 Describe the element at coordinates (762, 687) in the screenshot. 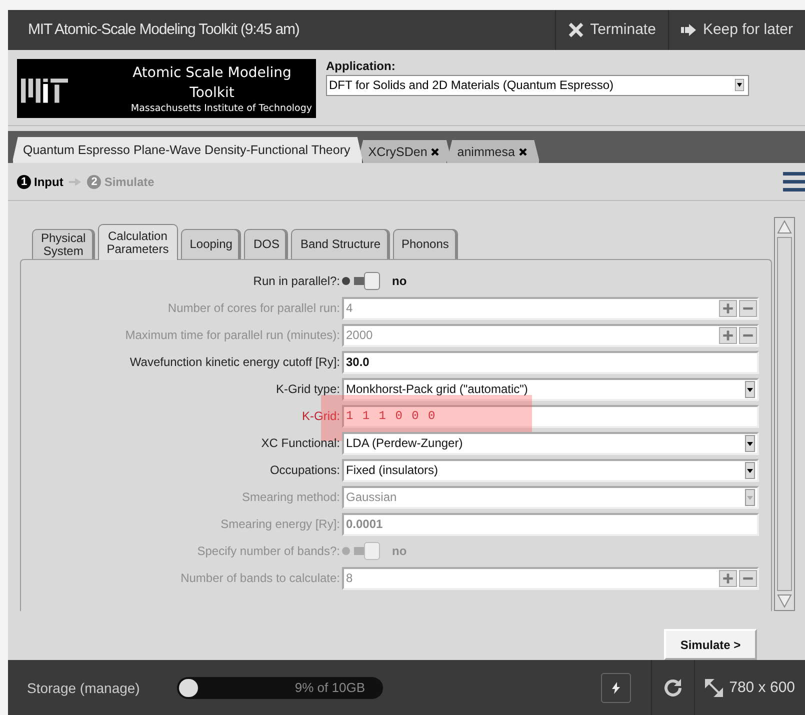

I see `screen-size: 780 x 600` at that location.